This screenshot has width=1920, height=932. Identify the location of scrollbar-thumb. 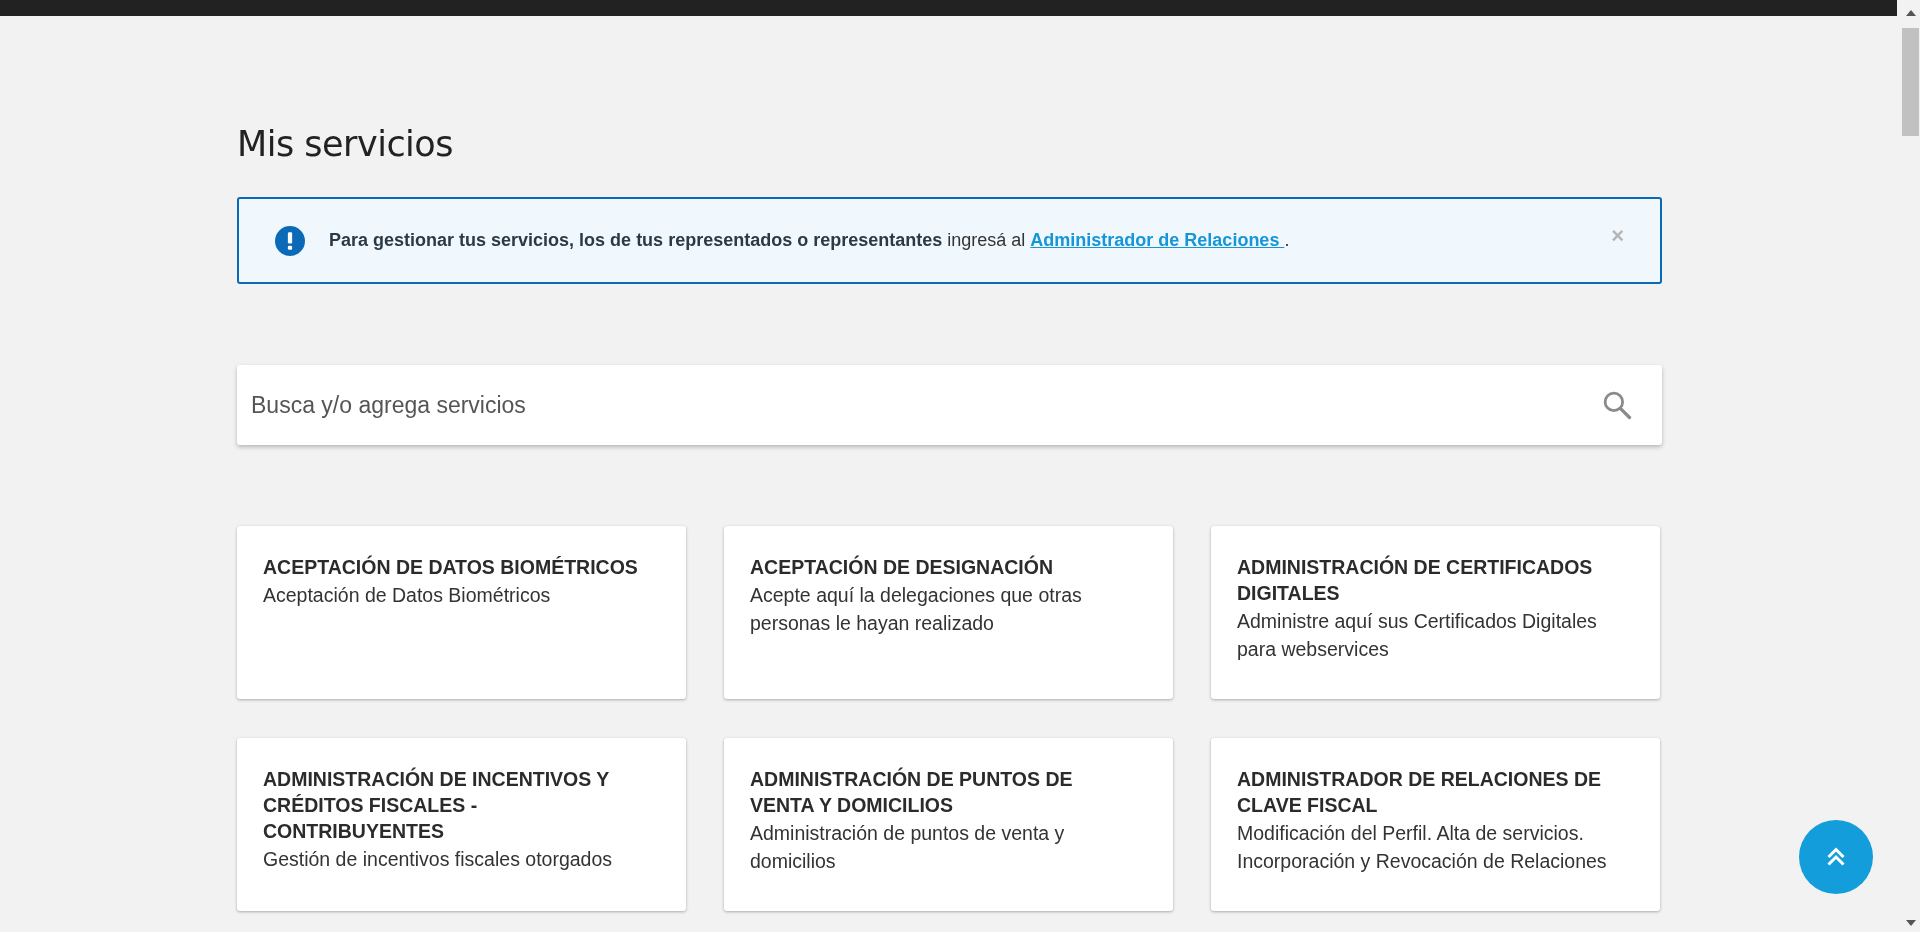
(1910, 82).